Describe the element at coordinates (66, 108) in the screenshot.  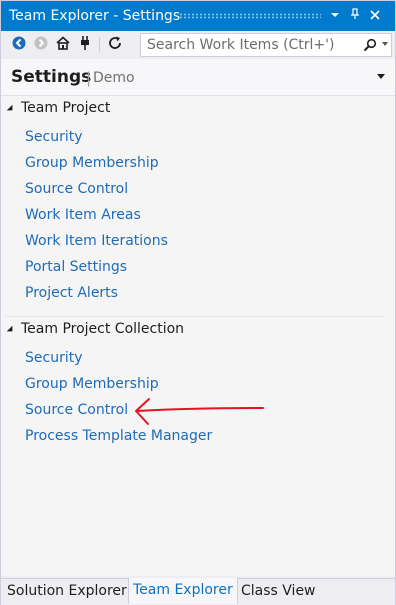
I see `section-label: Team Project` at that location.